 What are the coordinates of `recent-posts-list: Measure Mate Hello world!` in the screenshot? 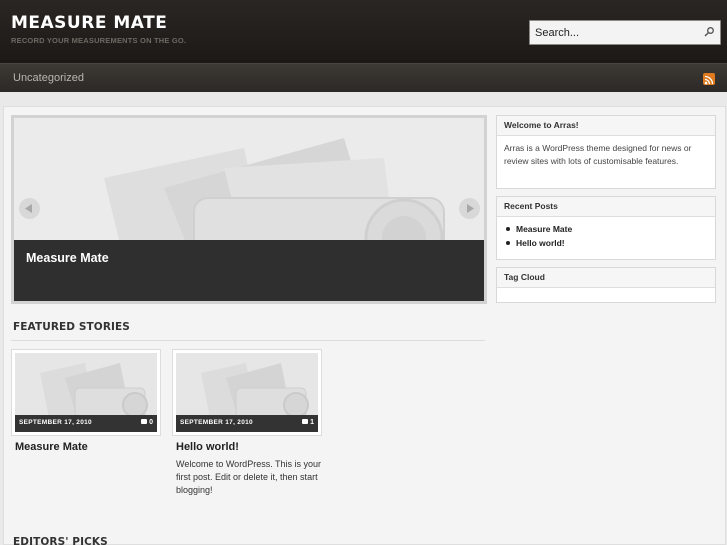 It's located at (606, 236).